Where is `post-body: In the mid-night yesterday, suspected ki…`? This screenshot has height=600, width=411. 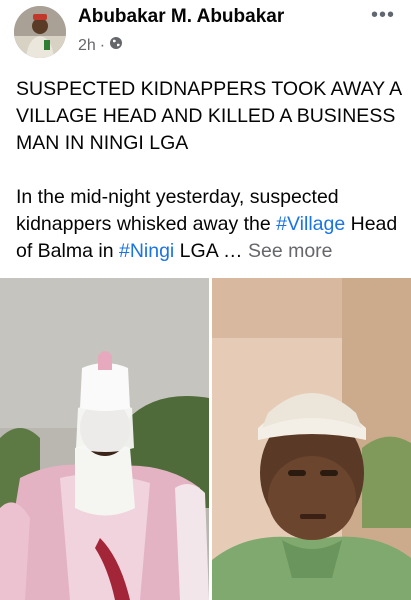
post-body: In the mid-night yesterday, suspected ki… is located at coordinates (212, 224).